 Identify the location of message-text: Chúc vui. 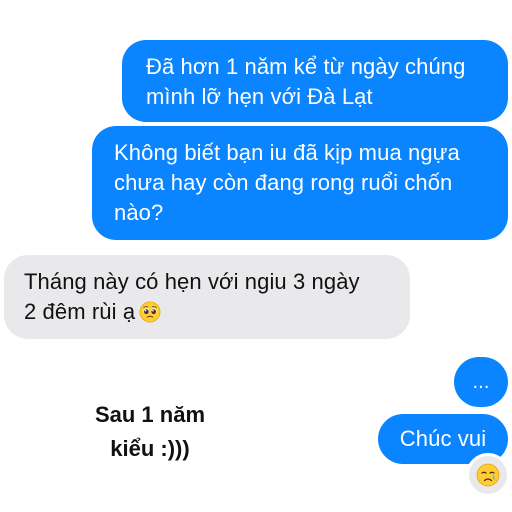
(443, 438).